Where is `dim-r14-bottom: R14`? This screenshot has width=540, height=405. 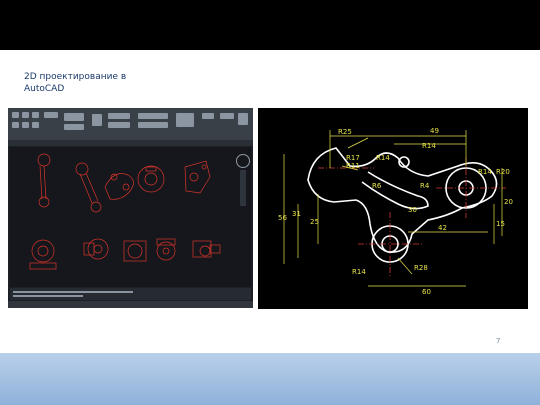
dim-r14-bottom: R14 is located at coordinates (359, 272).